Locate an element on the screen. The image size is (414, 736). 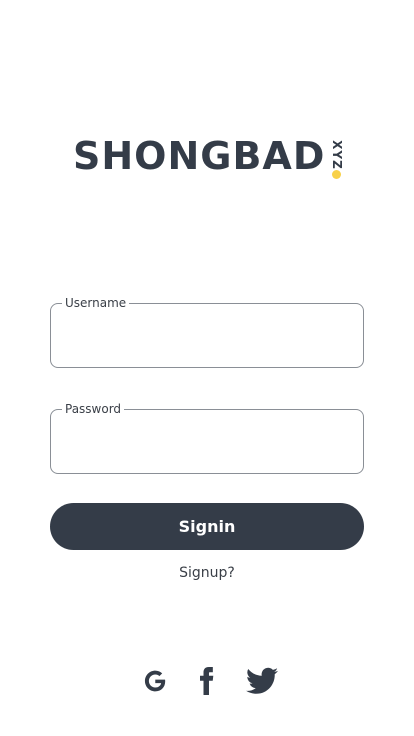
logo-dot is located at coordinates (337, 174).